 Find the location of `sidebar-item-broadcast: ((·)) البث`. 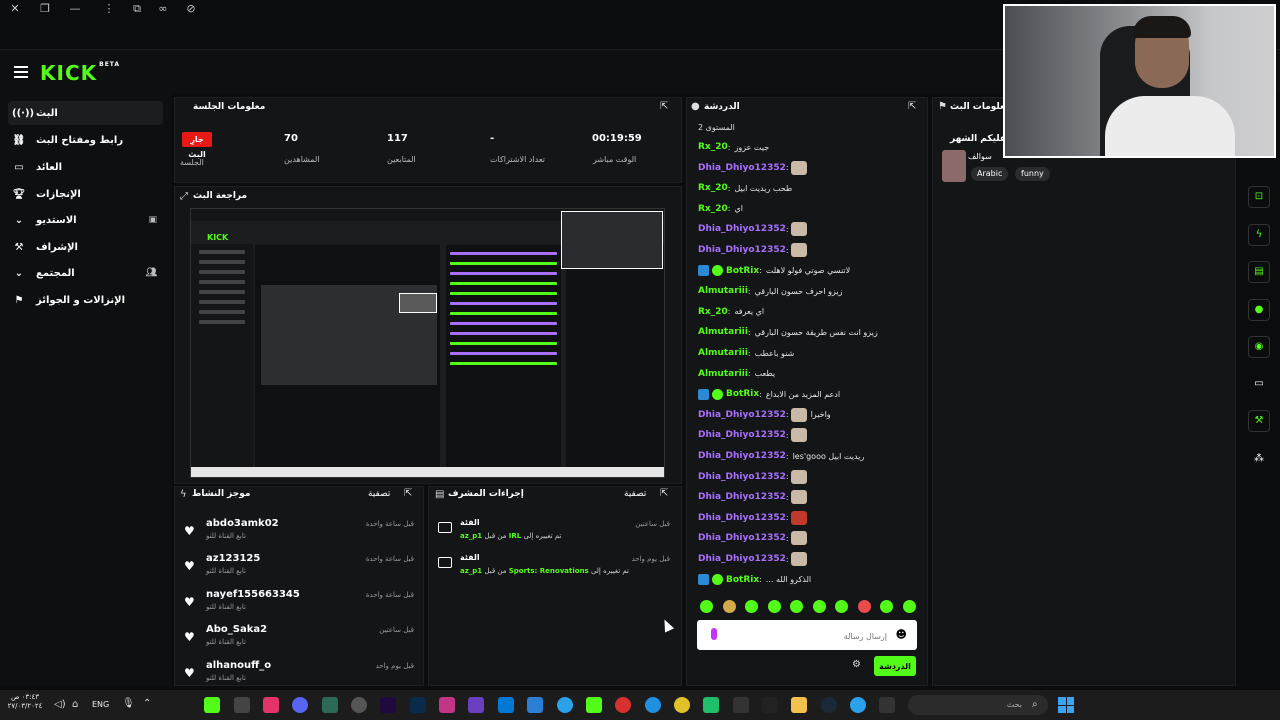

sidebar-item-broadcast: ((·)) البث is located at coordinates (85, 113).